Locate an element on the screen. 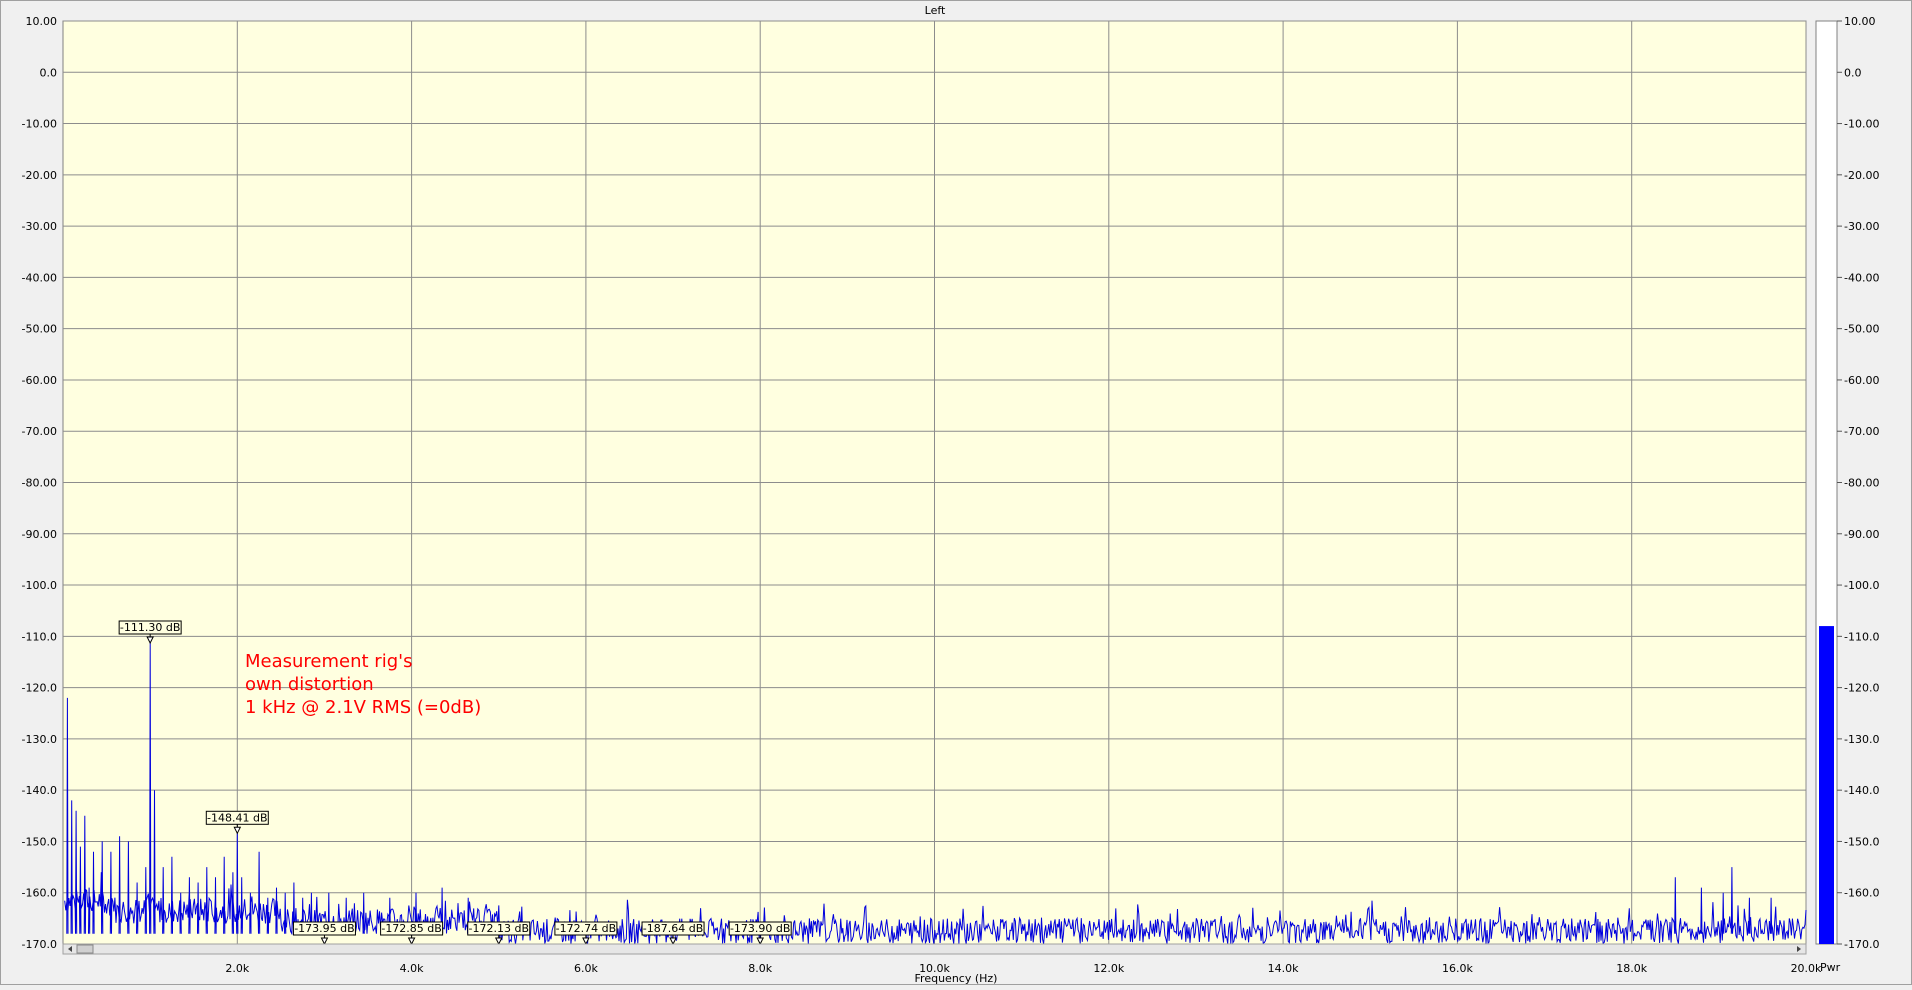  x-tick-label: 16.0k is located at coordinates (1457, 968).